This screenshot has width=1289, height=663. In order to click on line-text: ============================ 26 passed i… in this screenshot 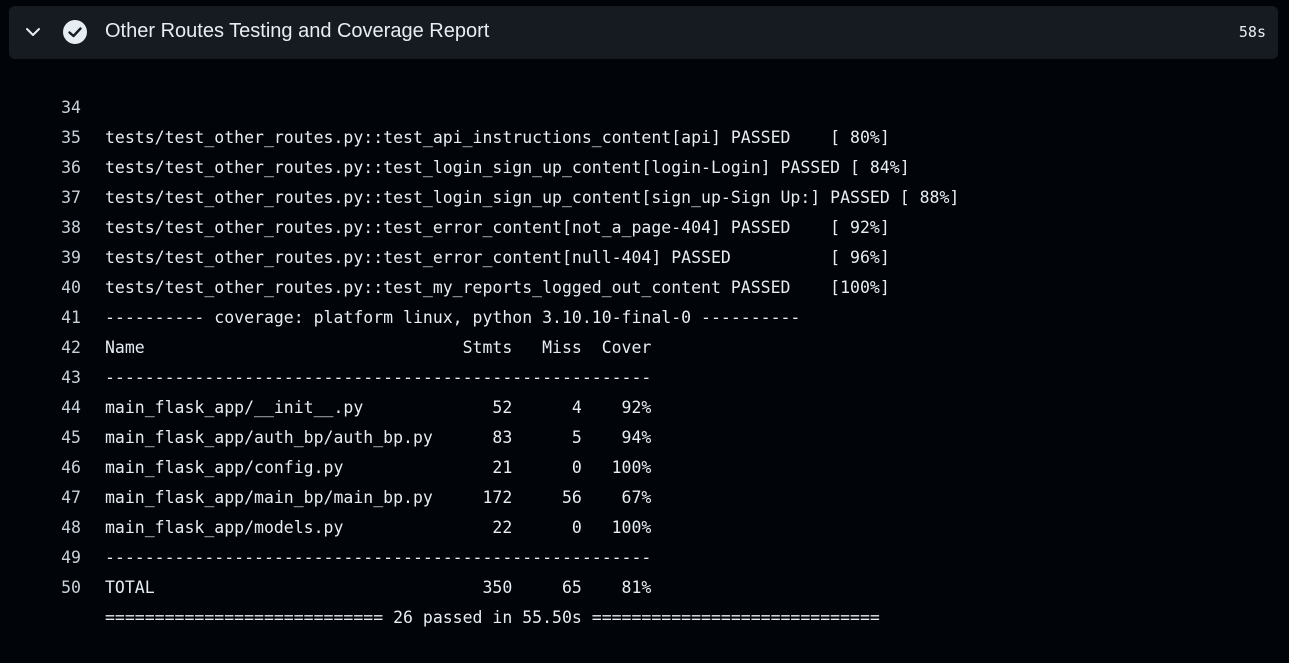, I will do `click(492, 617)`.